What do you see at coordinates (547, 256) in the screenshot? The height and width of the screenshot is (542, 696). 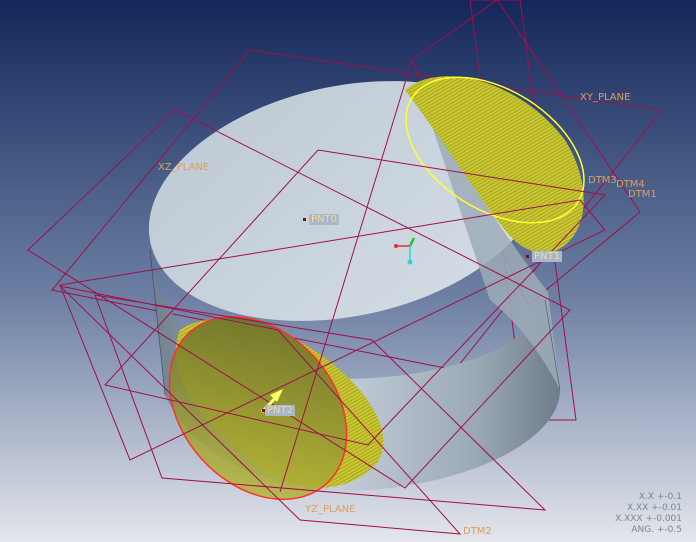 I see `label-pnt1: PNT1` at bounding box center [547, 256].